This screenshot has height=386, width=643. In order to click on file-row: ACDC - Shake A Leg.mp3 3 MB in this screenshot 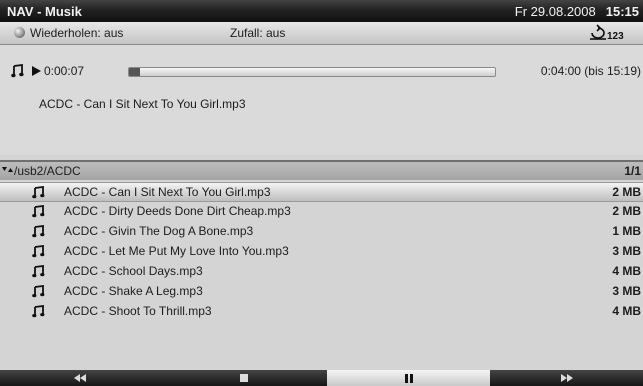, I will do `click(321, 292)`.